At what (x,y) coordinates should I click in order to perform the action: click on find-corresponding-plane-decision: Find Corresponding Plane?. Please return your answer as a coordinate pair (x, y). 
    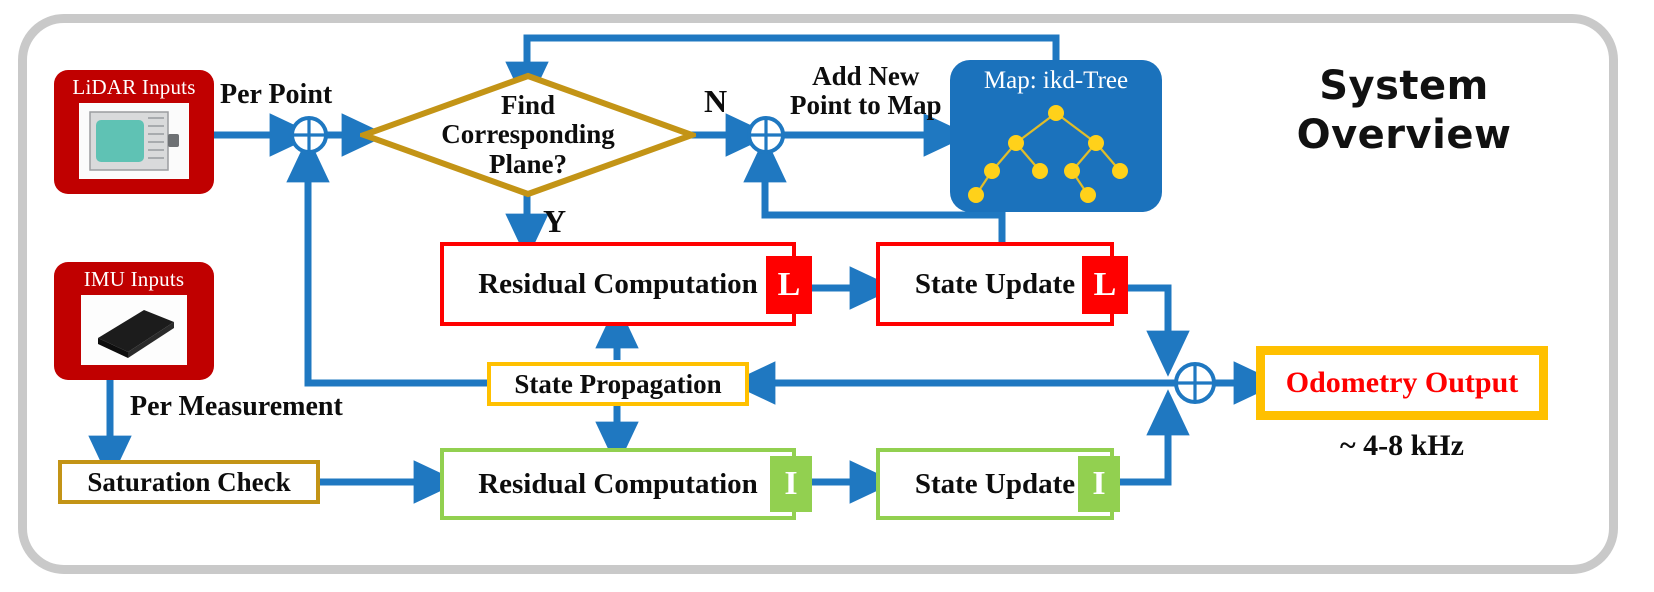
    Looking at the image, I should click on (528, 135).